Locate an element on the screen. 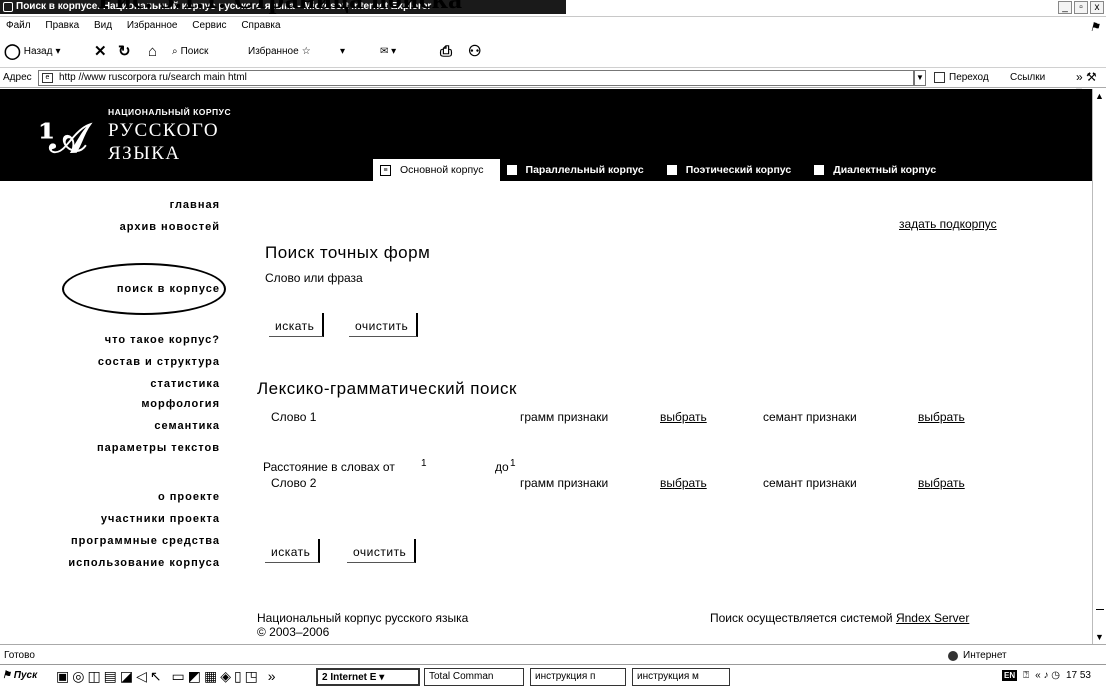  lexgram-search-button: искать is located at coordinates (293, 551).